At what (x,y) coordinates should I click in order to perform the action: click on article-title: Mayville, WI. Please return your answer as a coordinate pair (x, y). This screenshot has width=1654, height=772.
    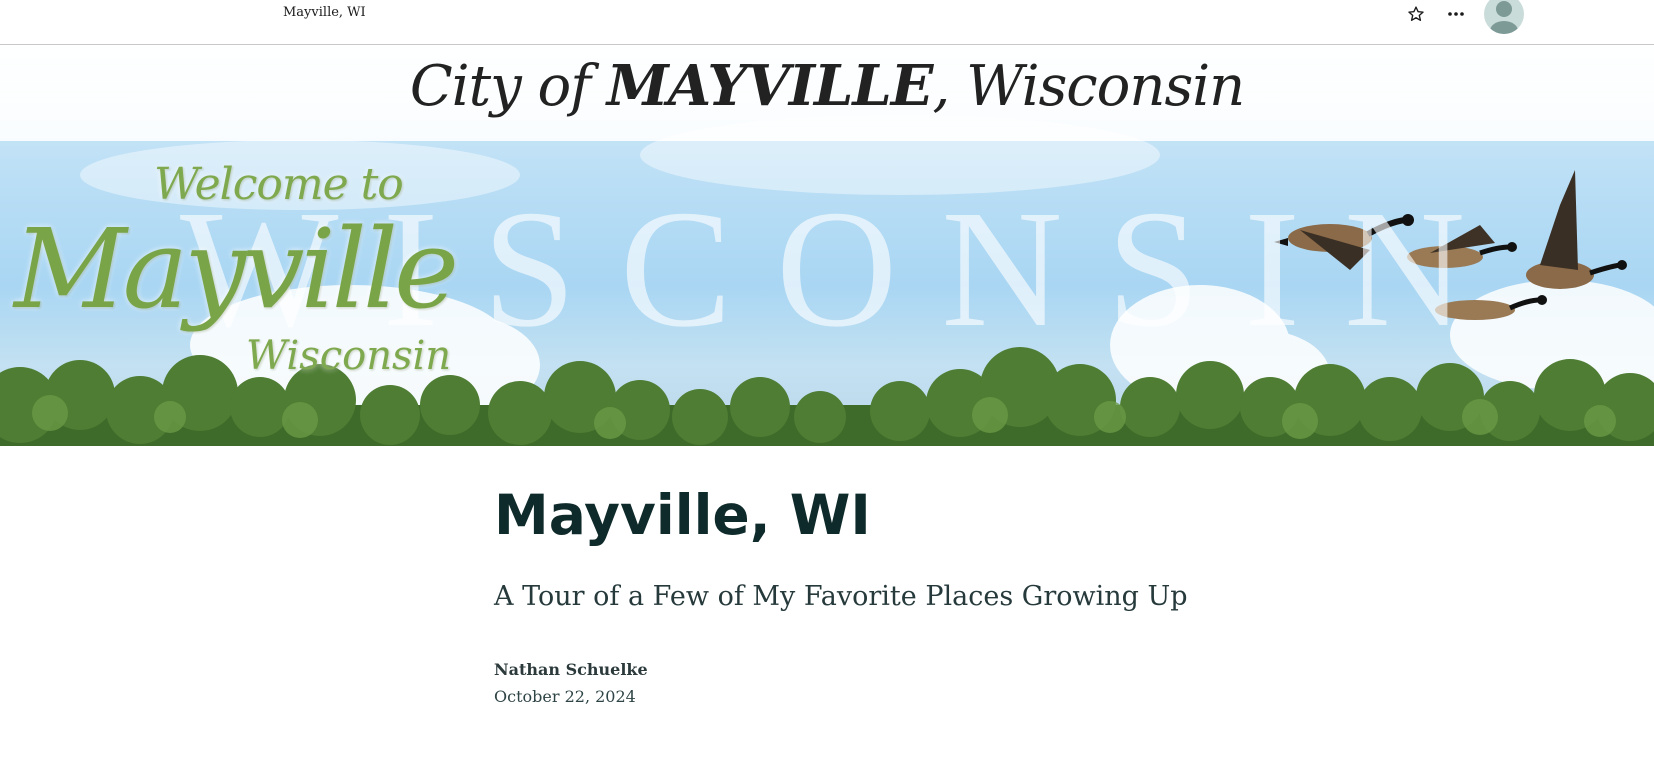
    Looking at the image, I should click on (682, 515).